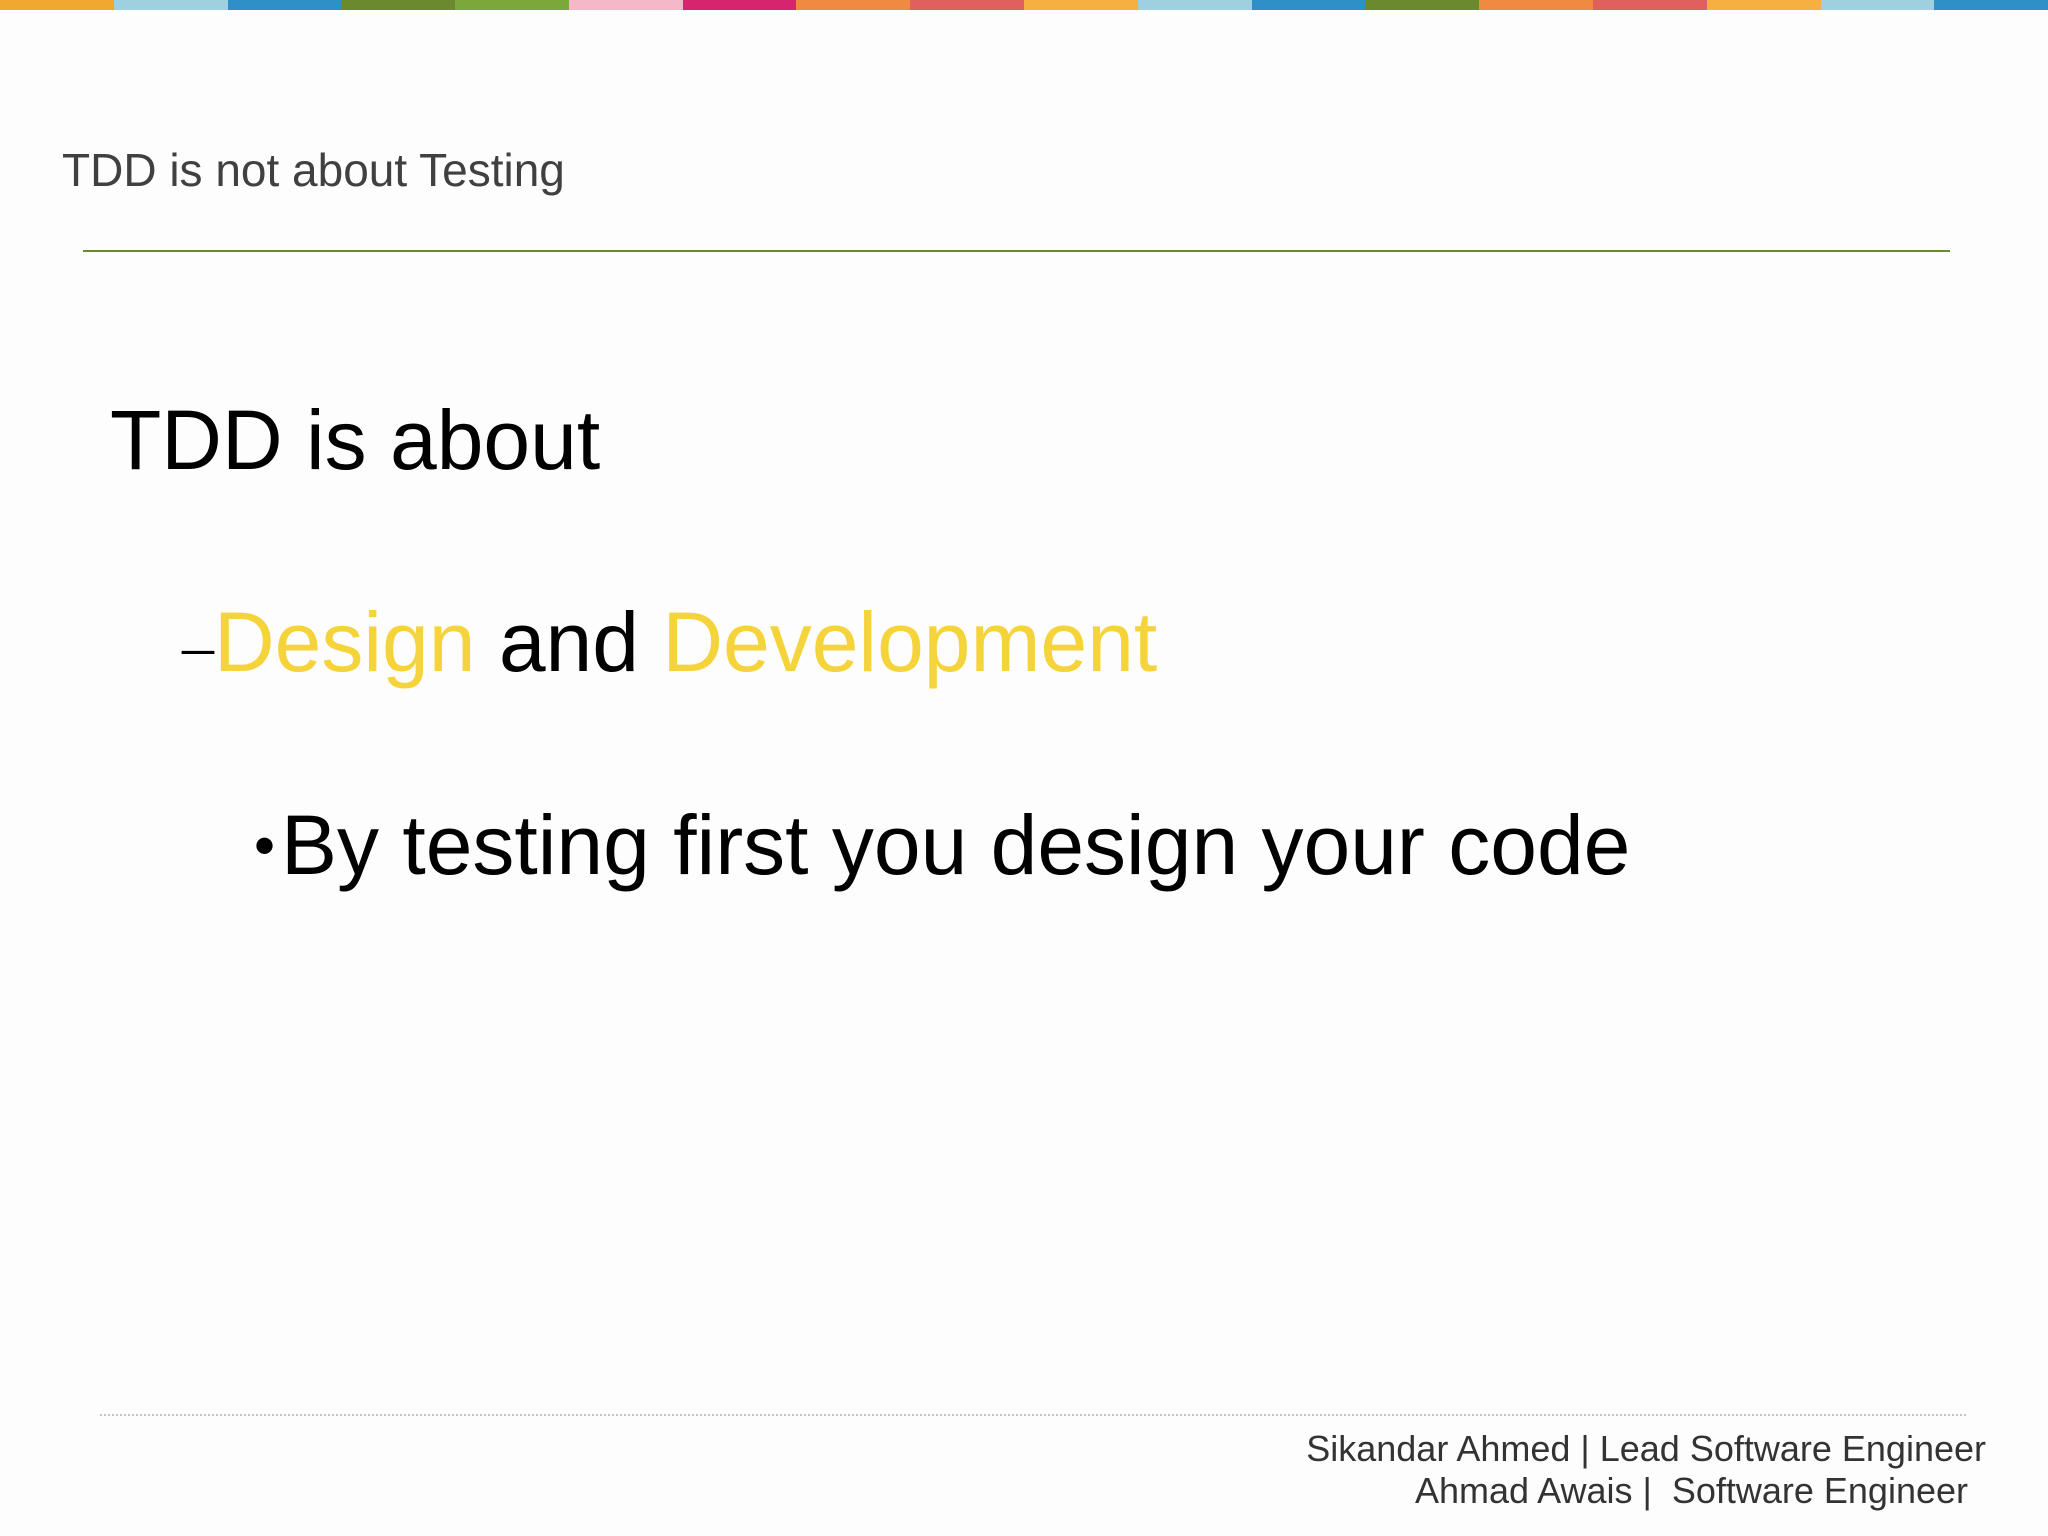 Image resolution: width=2048 pixels, height=1536 pixels. I want to click on sub-point-word-design: Design, so click(345, 642).